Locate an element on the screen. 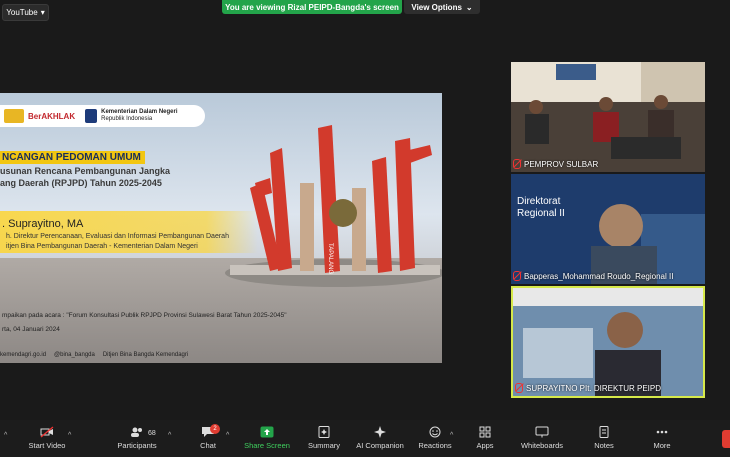 The height and width of the screenshot is (457, 730). participants-label: Participants is located at coordinates (137, 445).